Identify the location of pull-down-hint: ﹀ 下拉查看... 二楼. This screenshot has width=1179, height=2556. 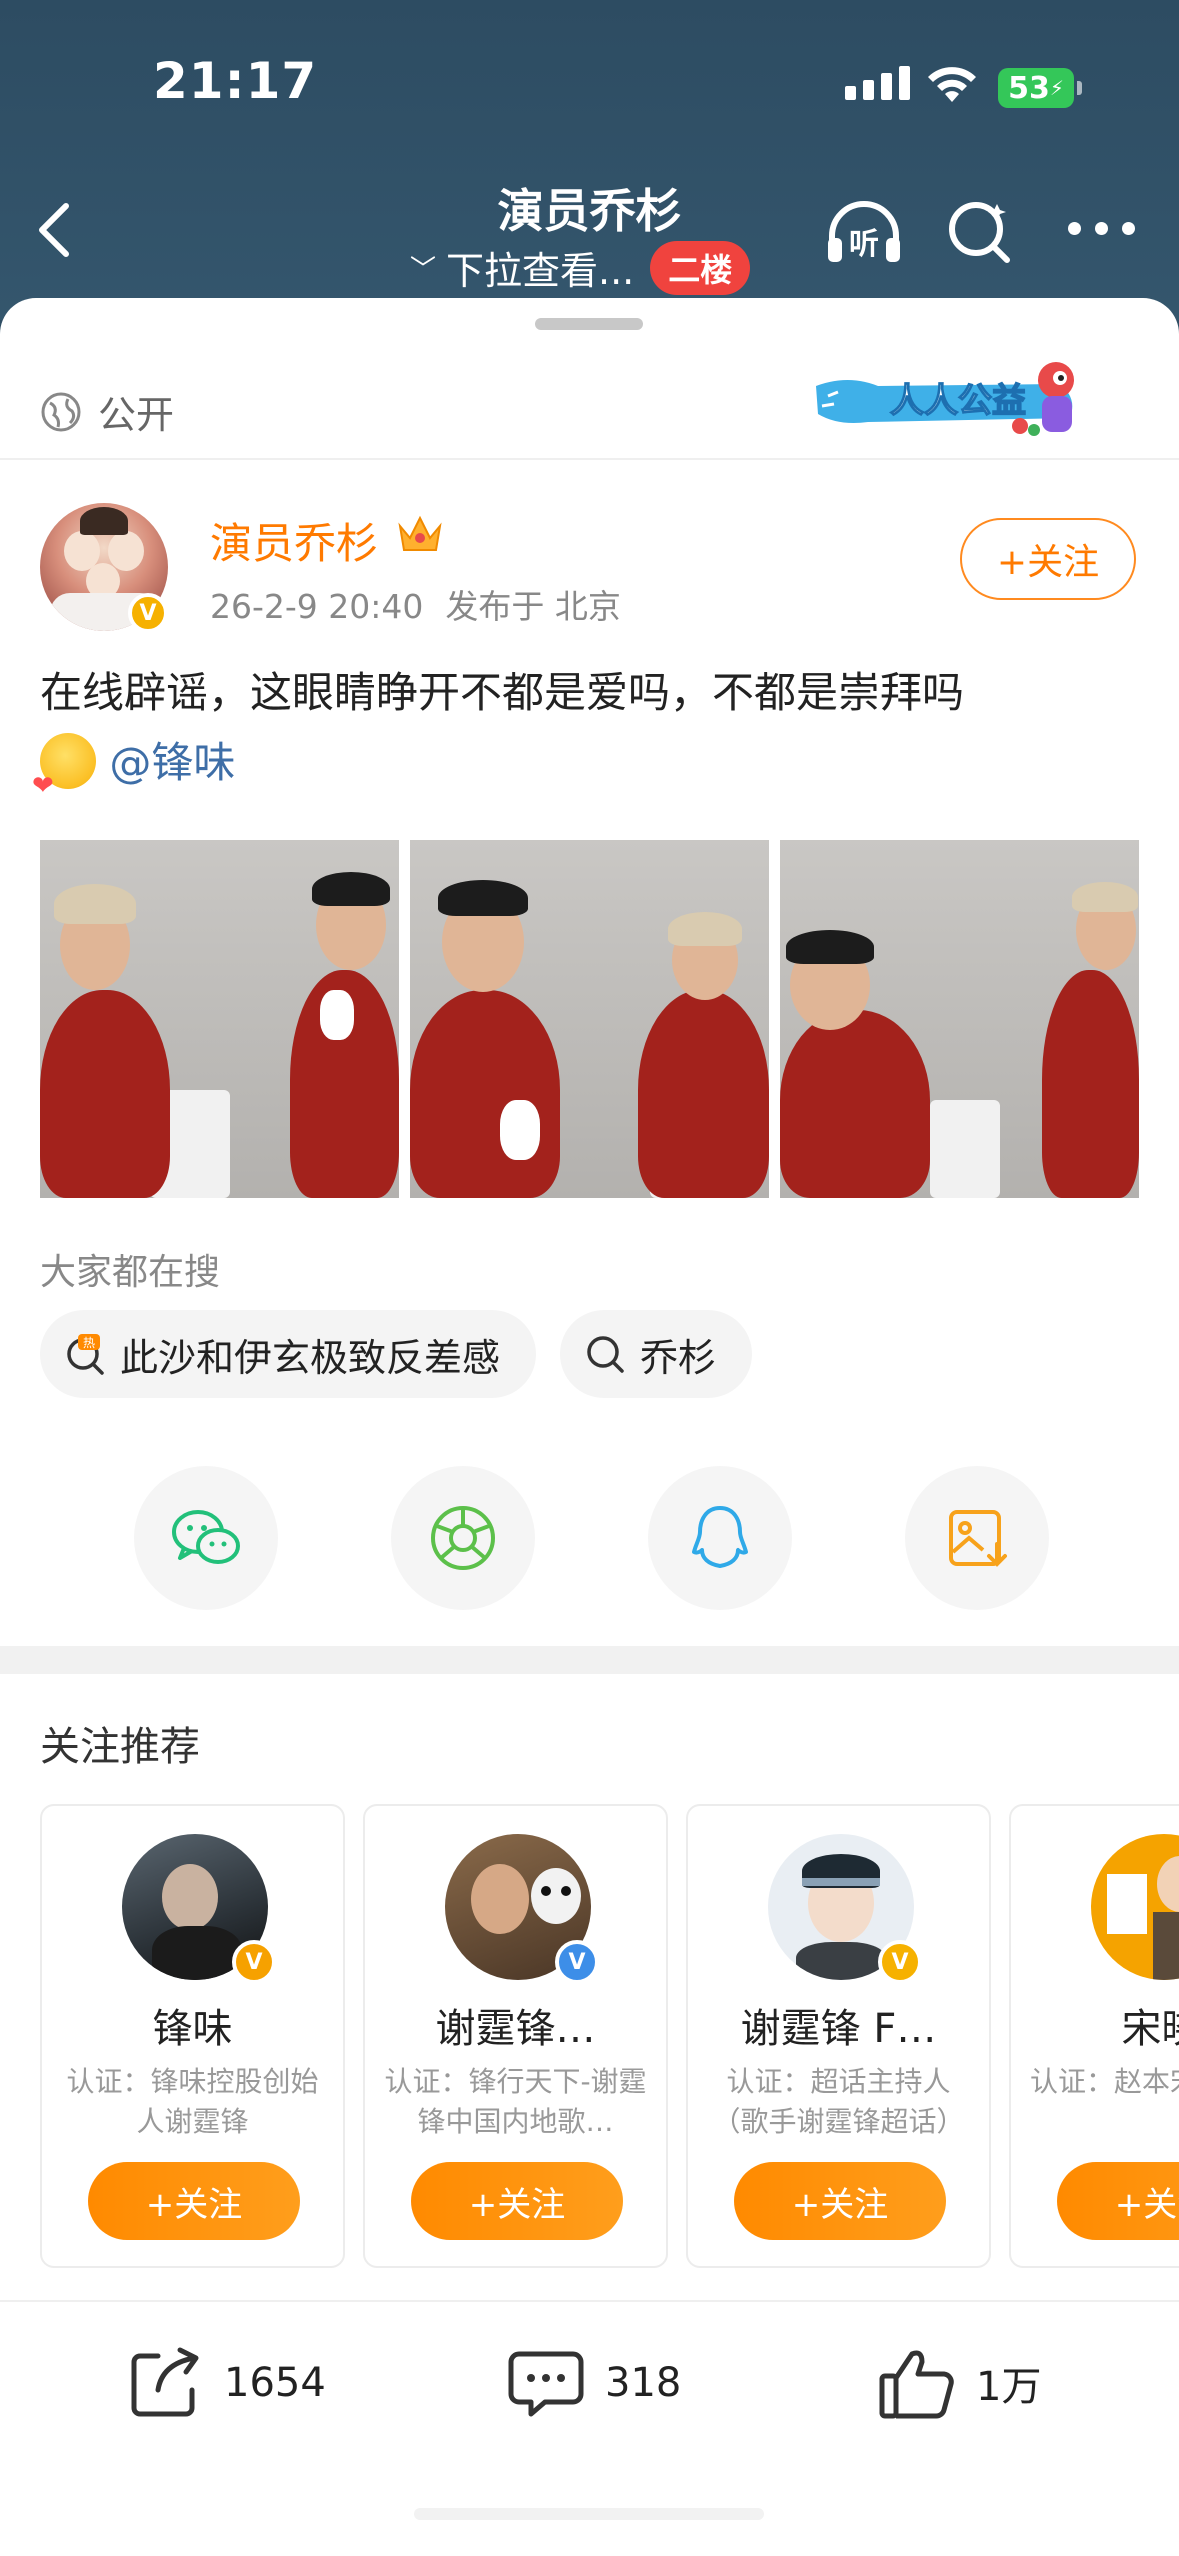
(580, 267).